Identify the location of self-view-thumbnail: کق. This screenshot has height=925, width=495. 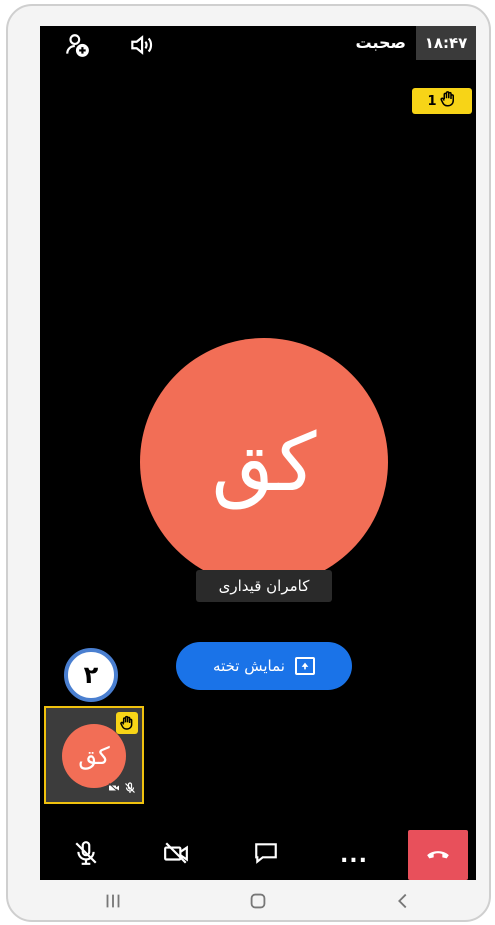
(94, 755).